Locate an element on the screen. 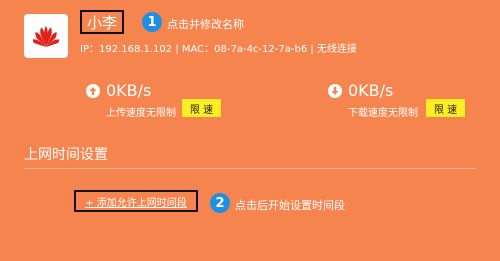  step-2-hint: 点击后开始设置时间段 is located at coordinates (290, 205).